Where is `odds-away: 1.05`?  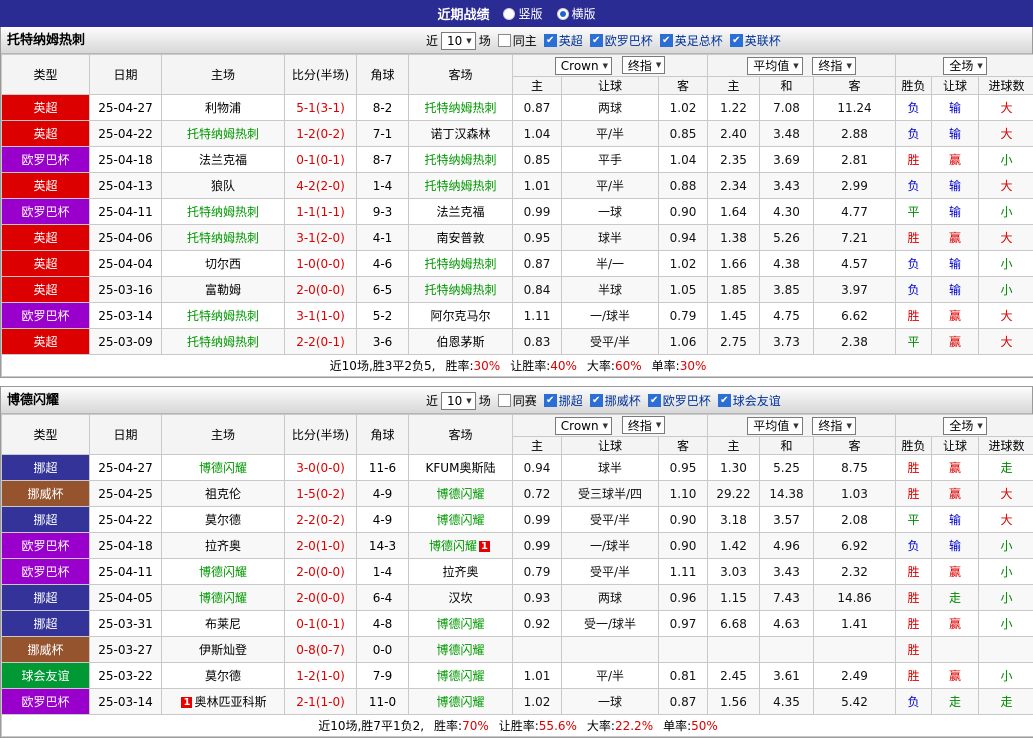
odds-away: 1.05 is located at coordinates (683, 290).